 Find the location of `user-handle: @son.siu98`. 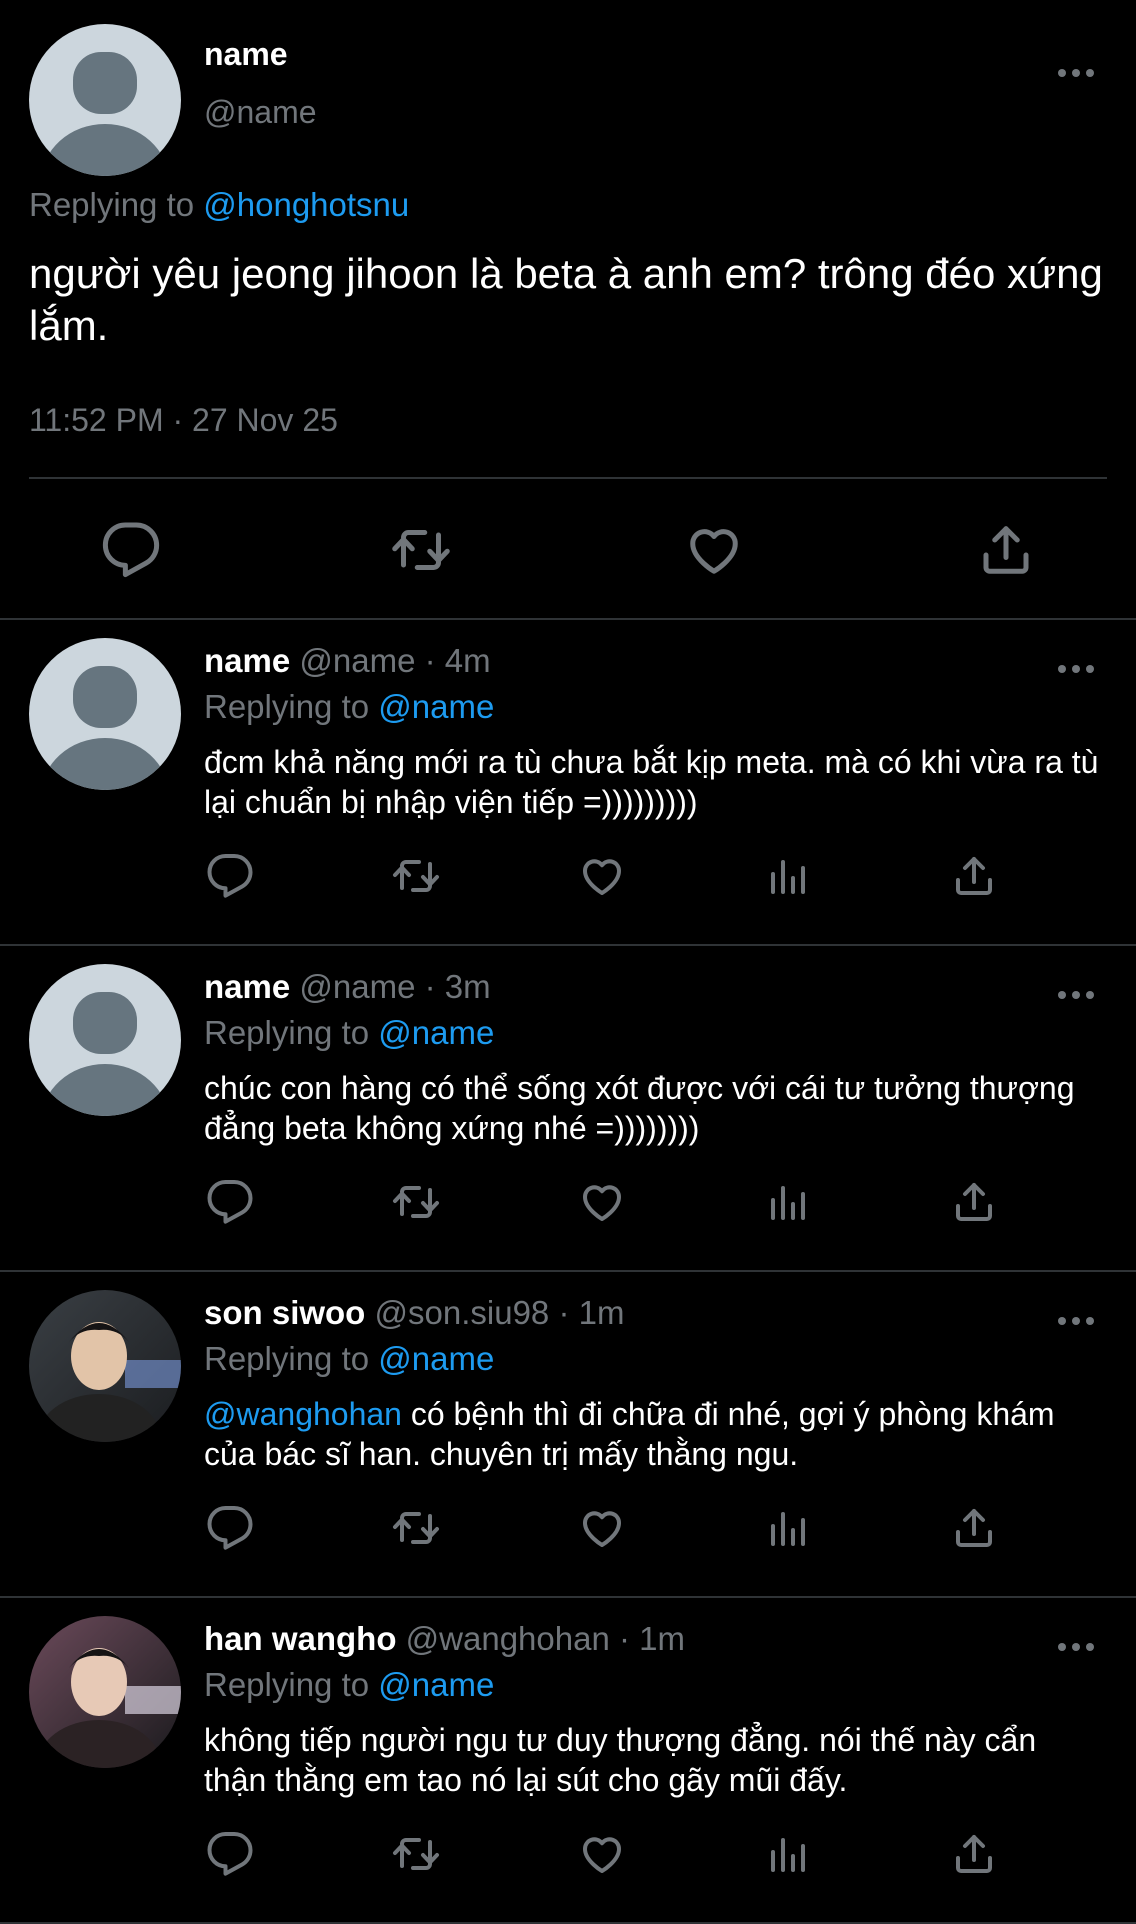

user-handle: @son.siu98 is located at coordinates (462, 1312).